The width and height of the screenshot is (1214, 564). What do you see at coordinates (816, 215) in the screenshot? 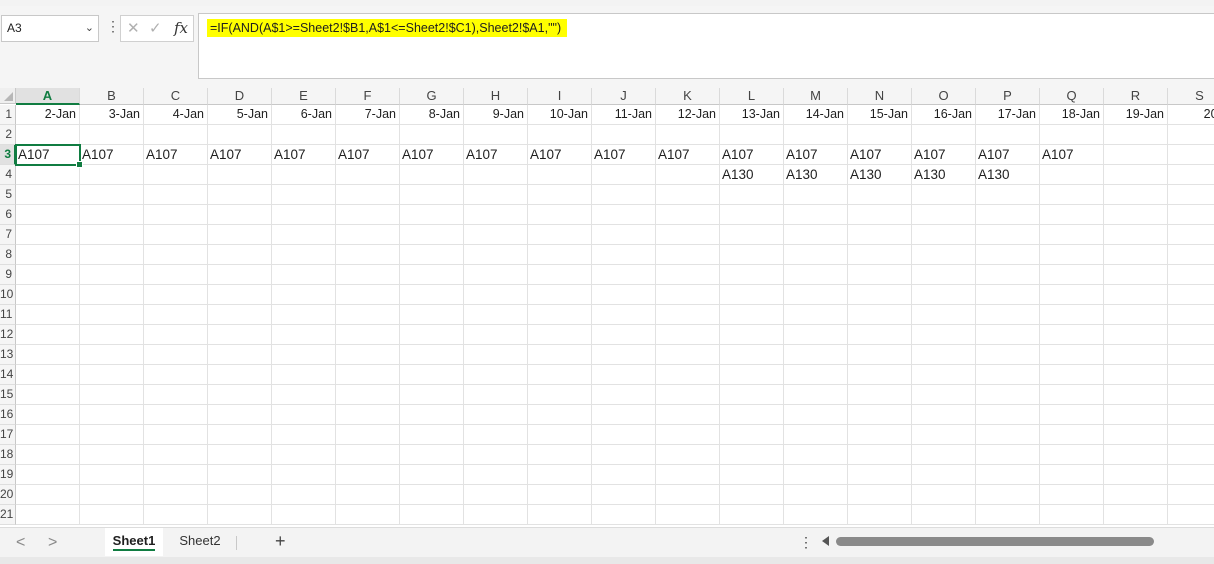
I see `cell-m6` at bounding box center [816, 215].